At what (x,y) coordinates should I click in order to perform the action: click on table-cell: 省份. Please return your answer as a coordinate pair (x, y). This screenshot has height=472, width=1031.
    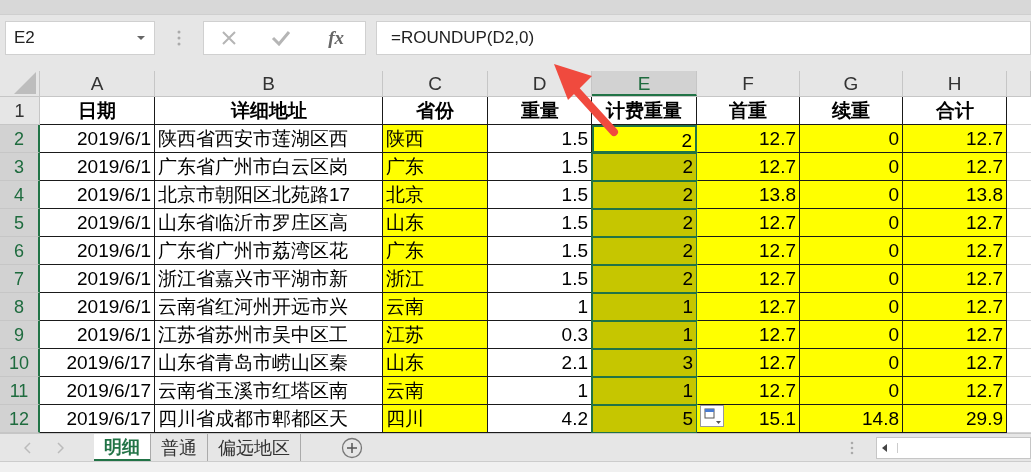
    Looking at the image, I should click on (435, 111).